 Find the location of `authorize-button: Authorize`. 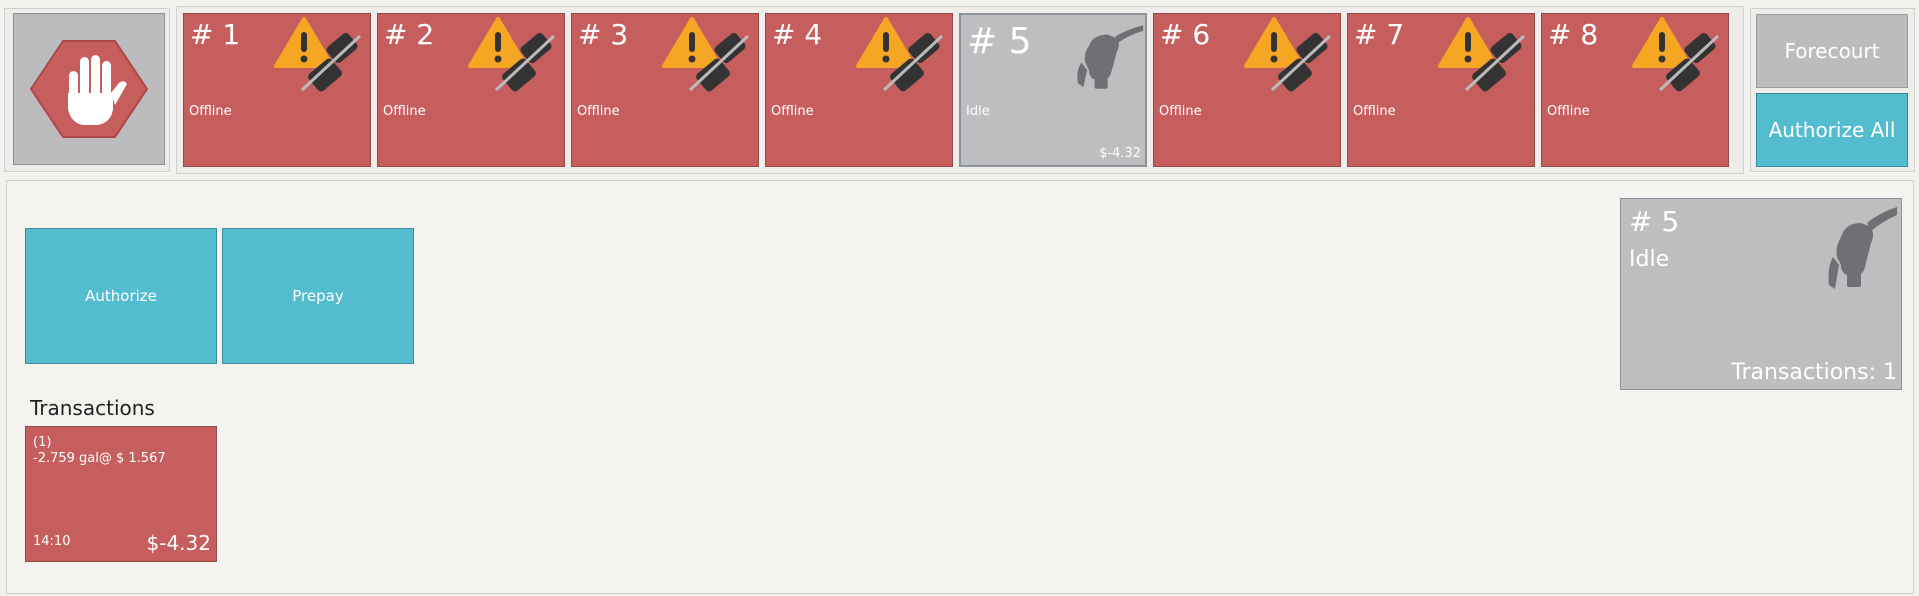

authorize-button: Authorize is located at coordinates (121, 296).